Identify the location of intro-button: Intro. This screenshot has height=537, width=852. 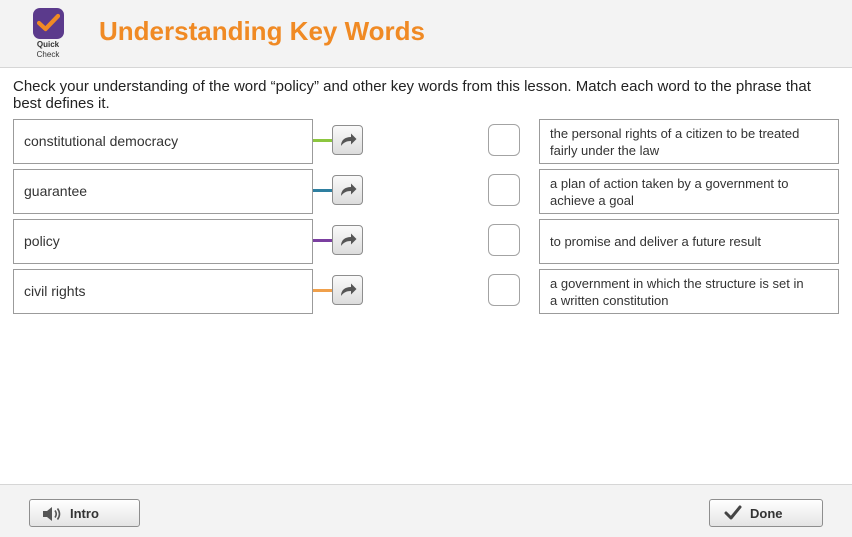
(84, 513).